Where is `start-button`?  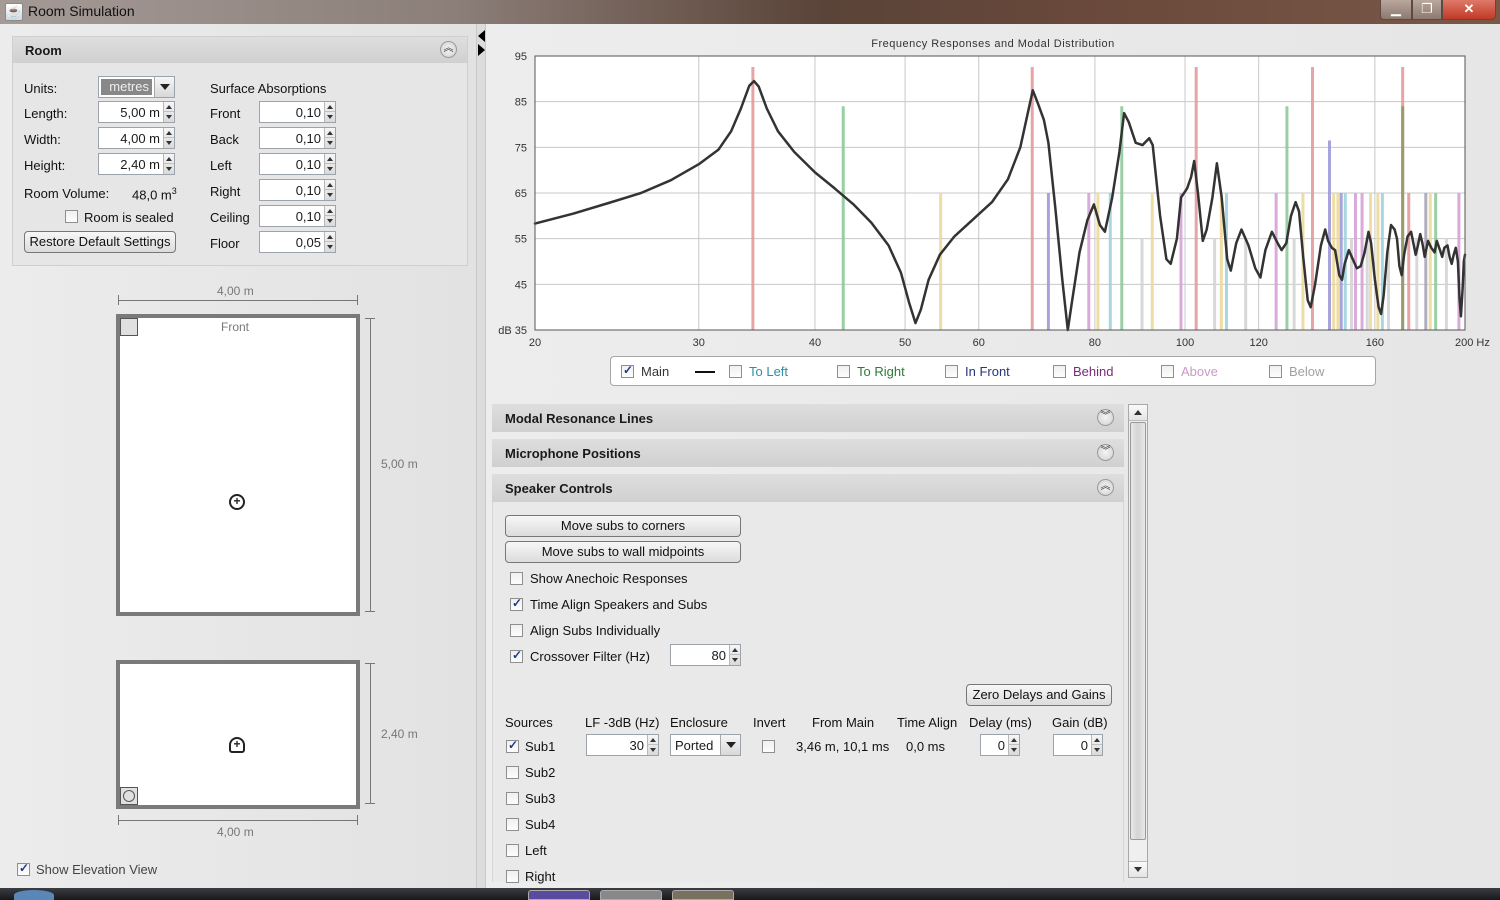
start-button is located at coordinates (34, 895).